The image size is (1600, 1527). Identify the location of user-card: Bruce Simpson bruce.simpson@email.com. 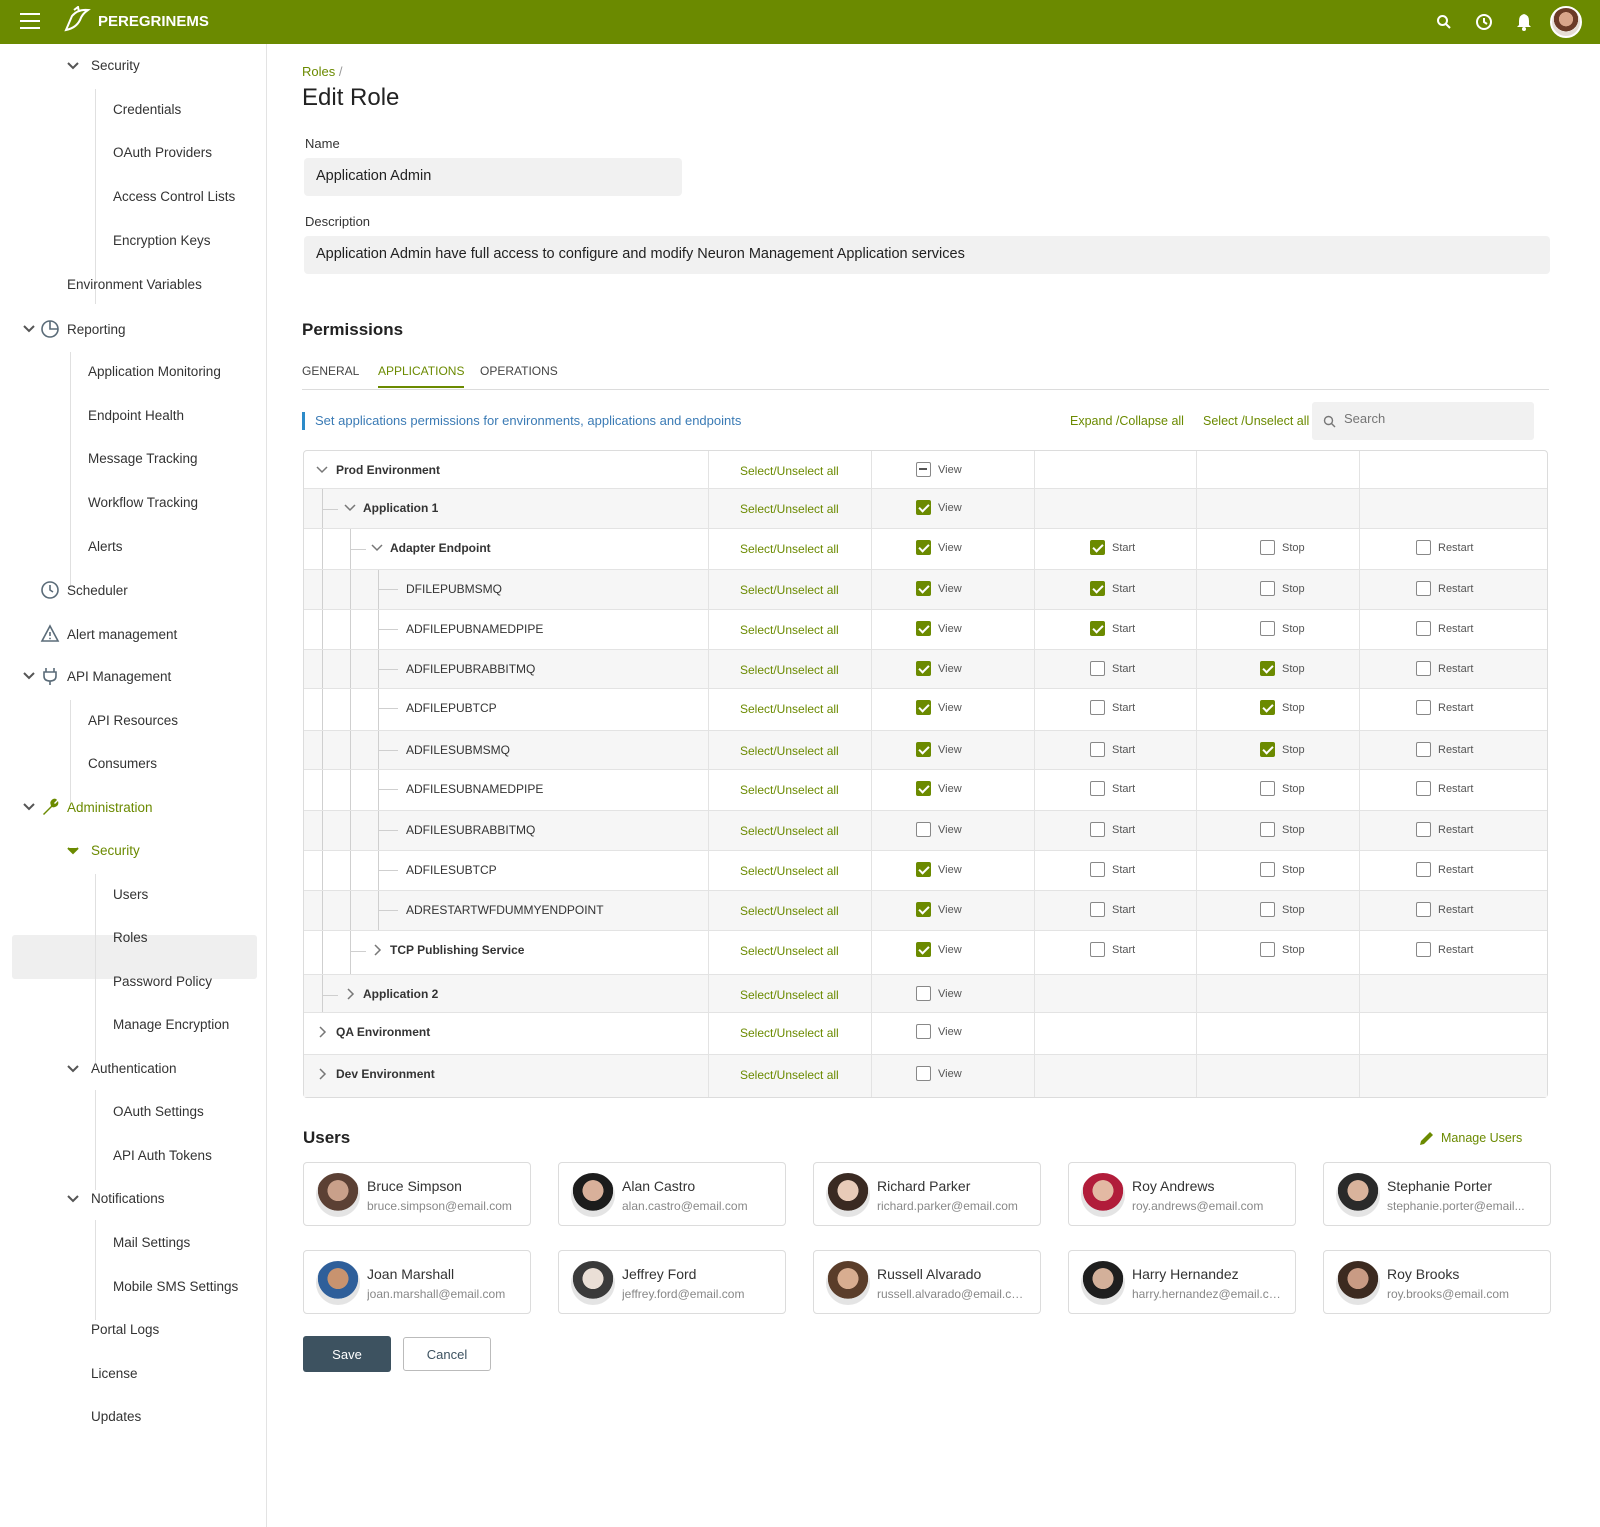
(417, 1194).